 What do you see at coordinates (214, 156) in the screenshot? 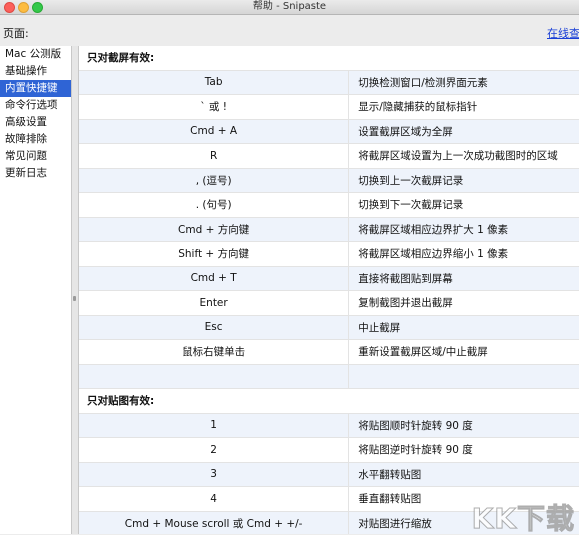
I see `shortcut-key: R` at bounding box center [214, 156].